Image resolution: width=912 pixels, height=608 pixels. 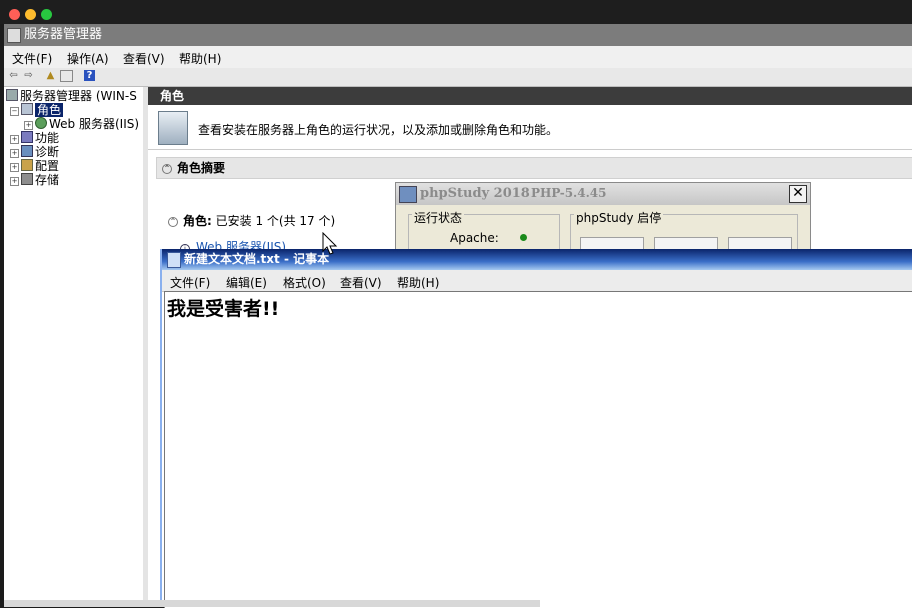 I want to click on phpstudy-version: PHP-5.4.45, so click(x=569, y=193).